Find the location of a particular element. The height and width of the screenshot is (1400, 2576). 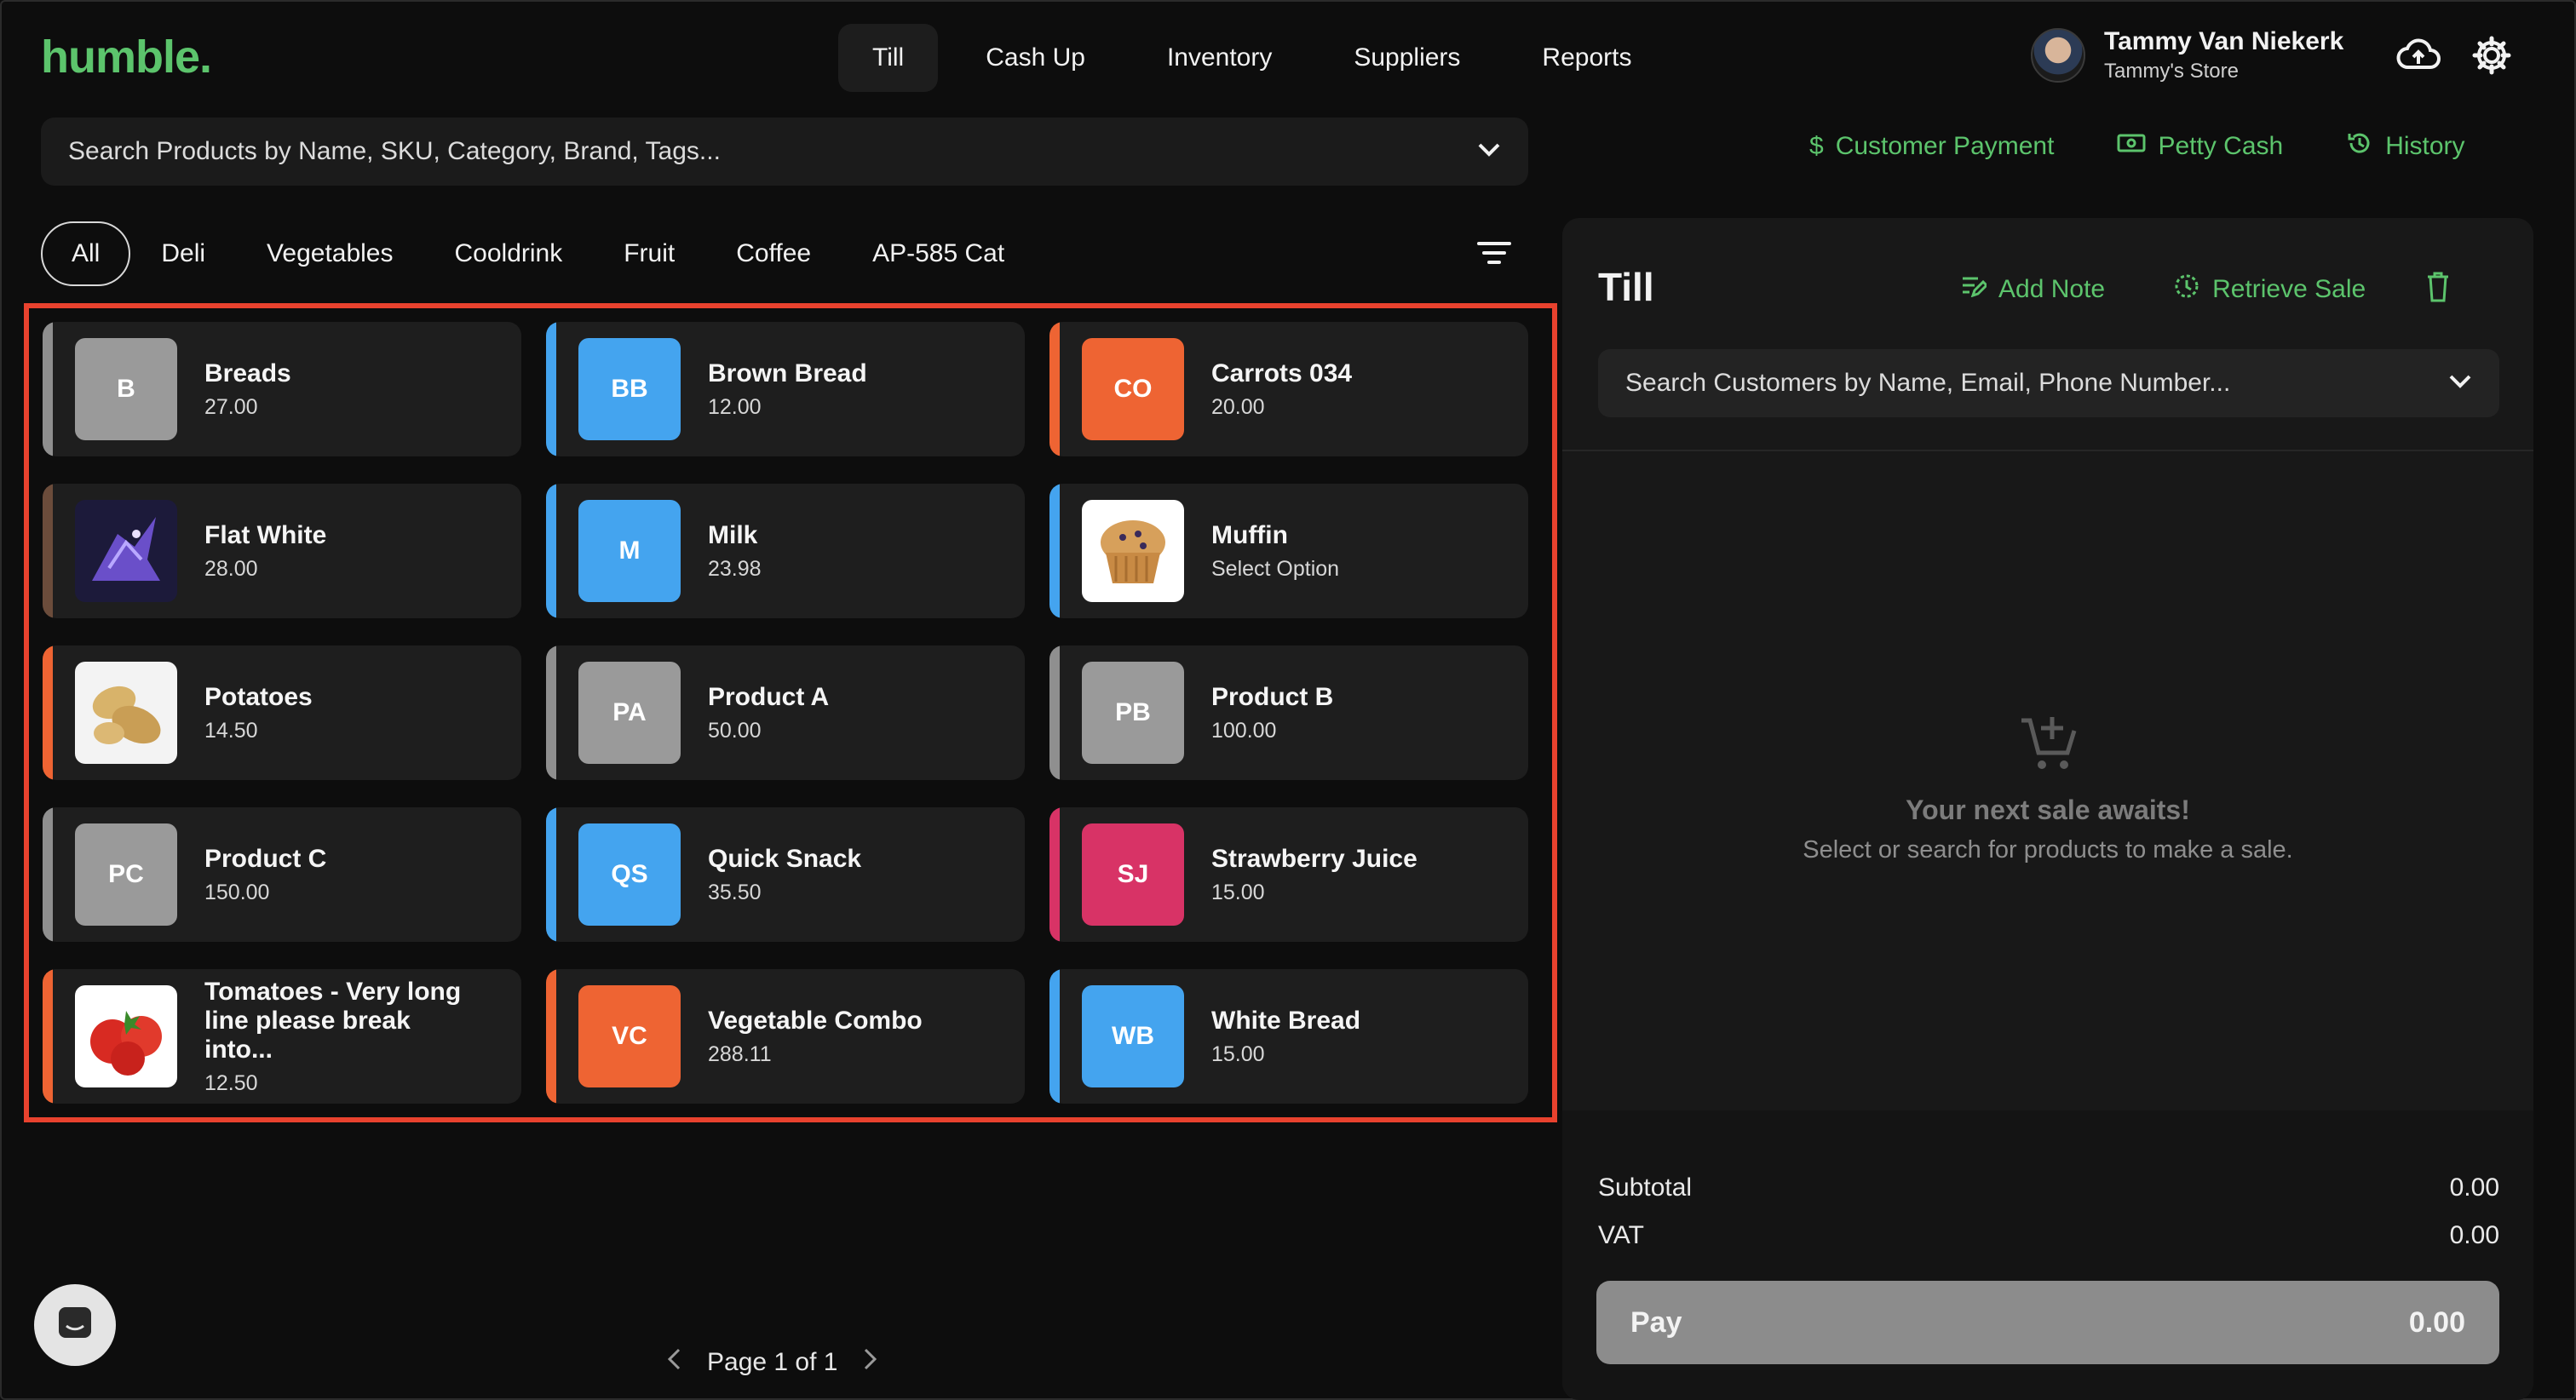

tab-inventory: Inventory is located at coordinates (1219, 58).